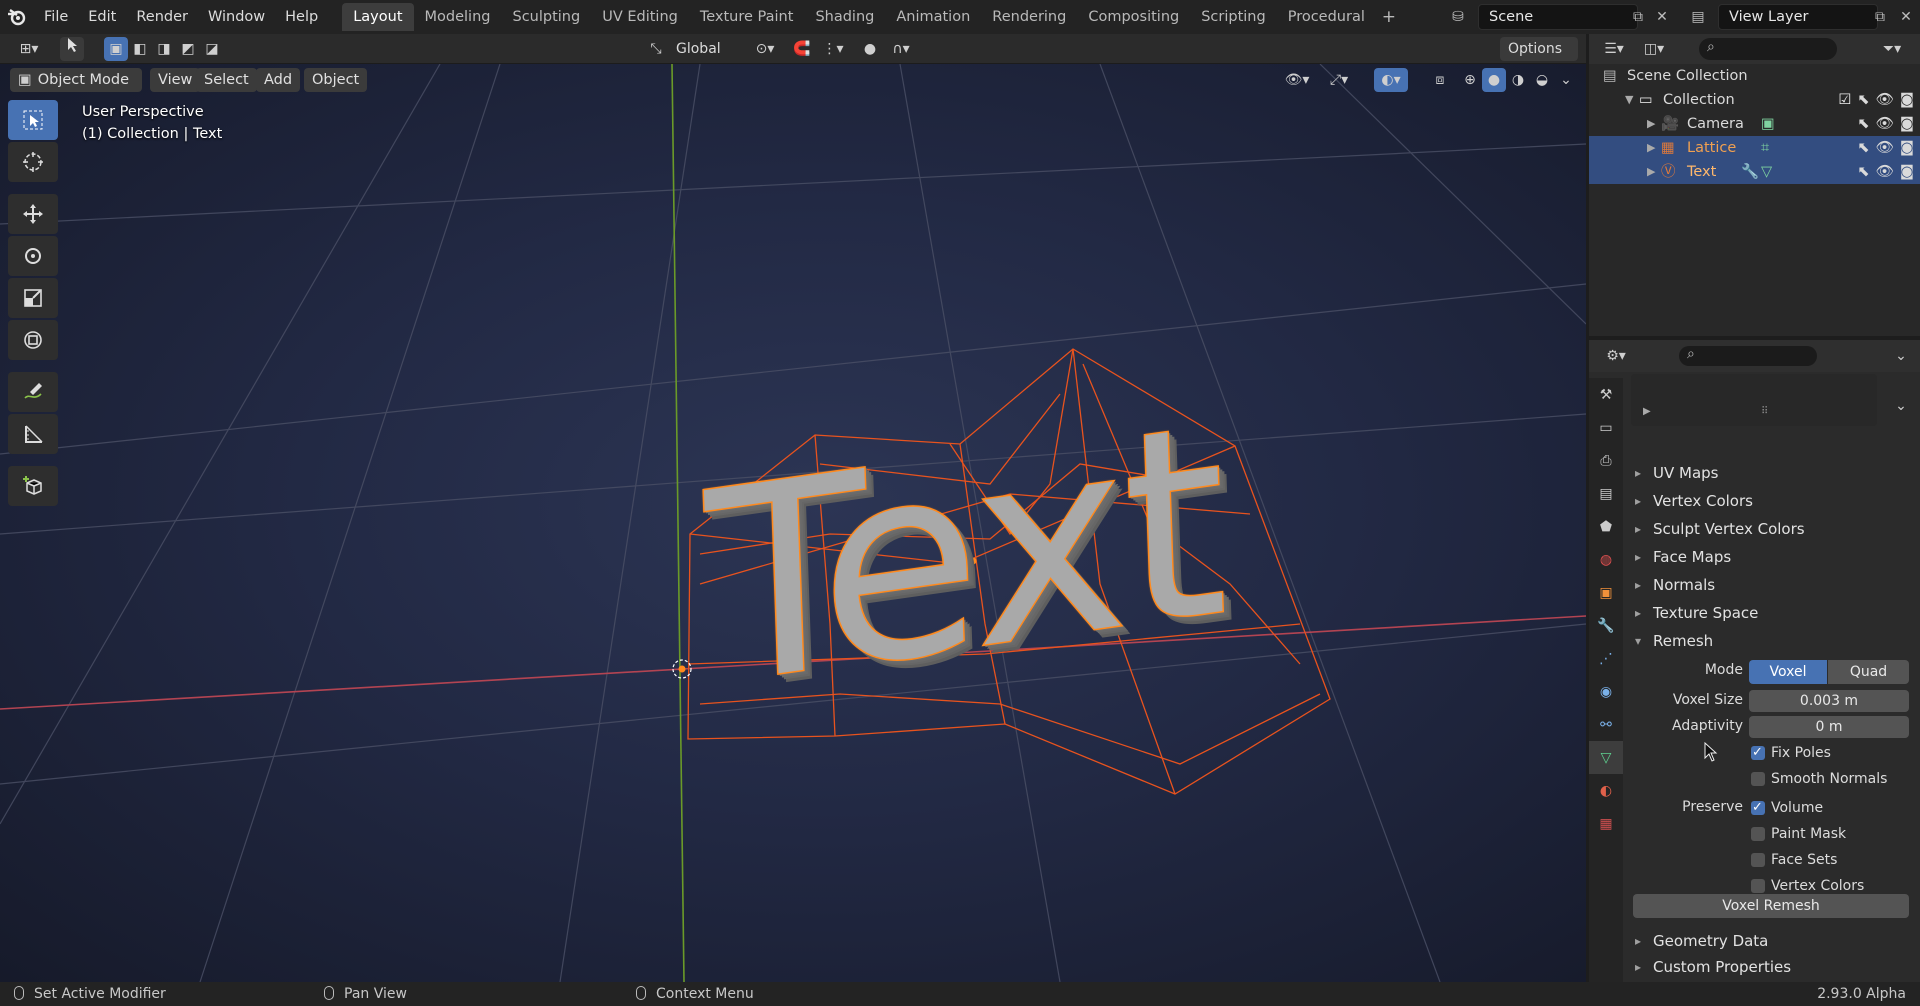 The height and width of the screenshot is (1006, 1920). What do you see at coordinates (1829, 727) in the screenshot?
I see `adaptivity-field: 0 m` at bounding box center [1829, 727].